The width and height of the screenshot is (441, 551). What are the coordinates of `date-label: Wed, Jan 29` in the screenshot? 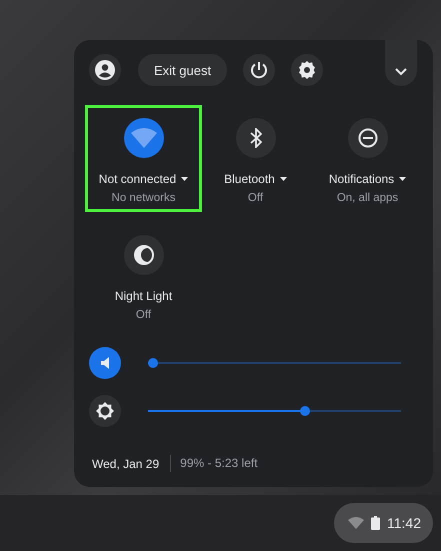 It's located at (126, 463).